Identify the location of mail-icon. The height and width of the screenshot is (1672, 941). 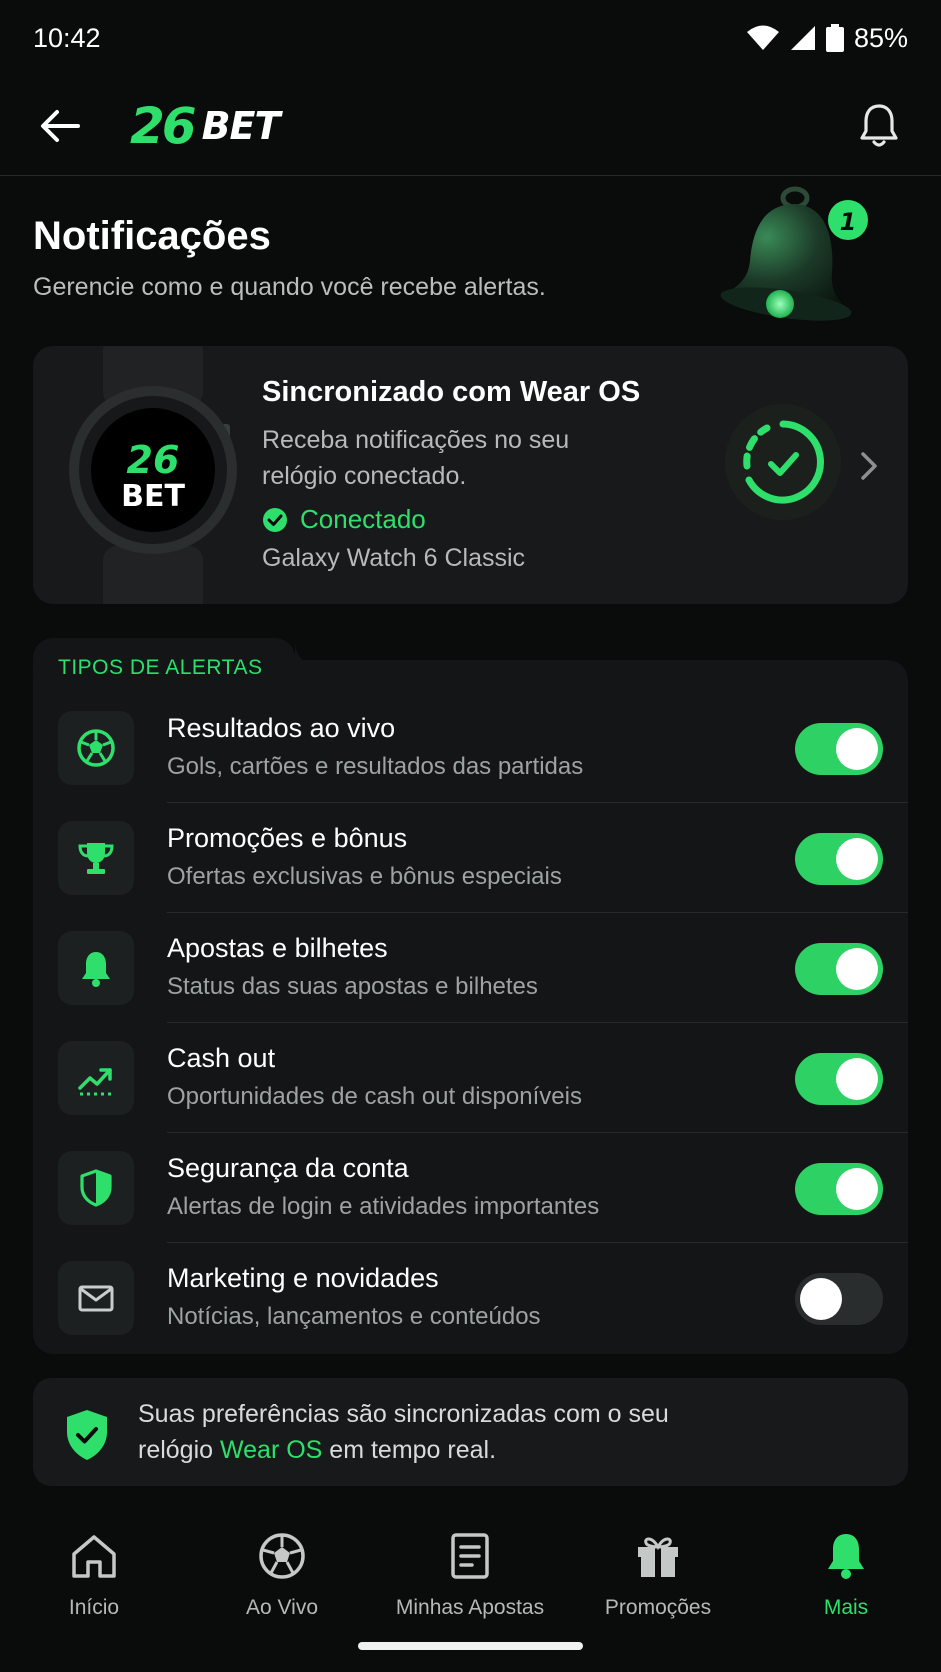
(96, 1298).